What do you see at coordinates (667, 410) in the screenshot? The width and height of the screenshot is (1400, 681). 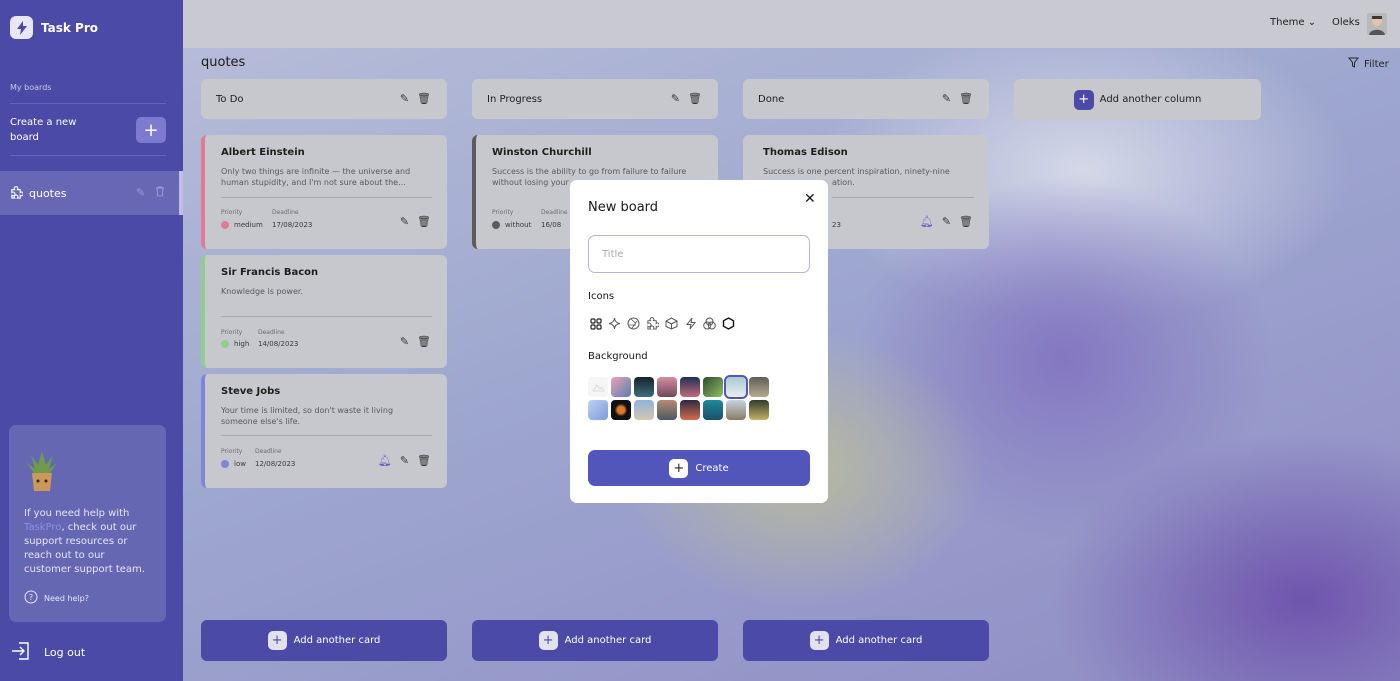 I see `bg-thumb-canyon` at bounding box center [667, 410].